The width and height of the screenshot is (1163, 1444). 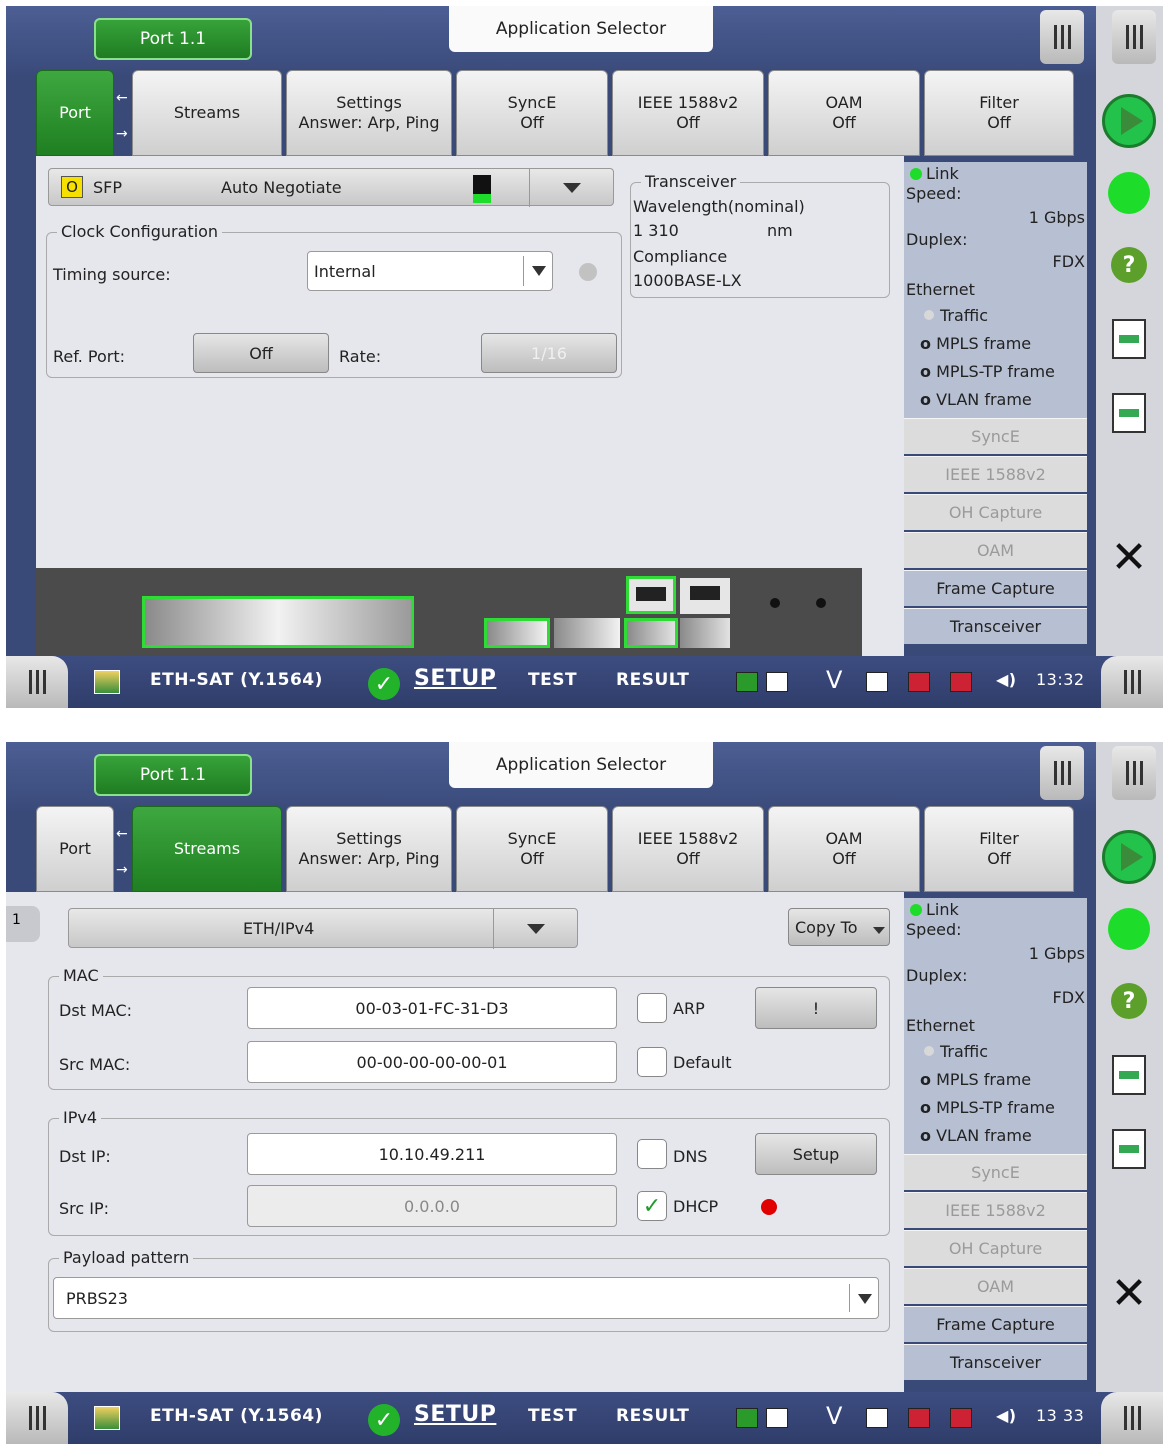 What do you see at coordinates (877, 682) in the screenshot?
I see `terminal-icon` at bounding box center [877, 682].